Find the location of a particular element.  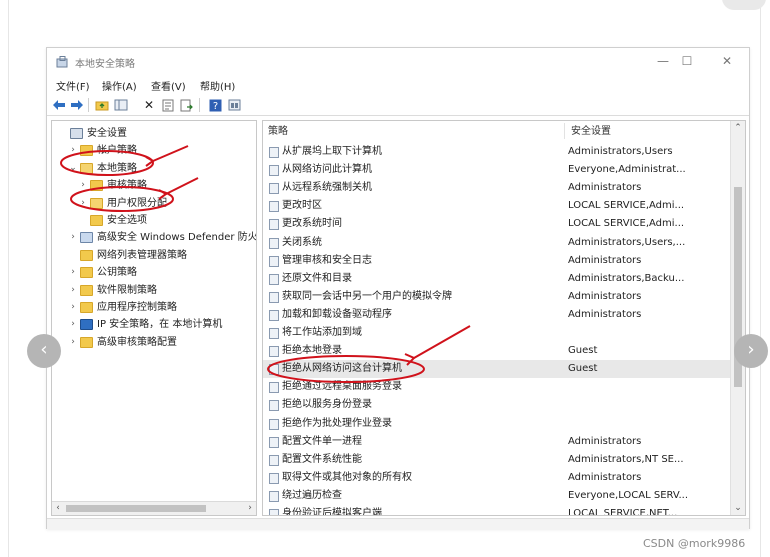

highlight-ellipse-user-rights is located at coordinates (122, 199).